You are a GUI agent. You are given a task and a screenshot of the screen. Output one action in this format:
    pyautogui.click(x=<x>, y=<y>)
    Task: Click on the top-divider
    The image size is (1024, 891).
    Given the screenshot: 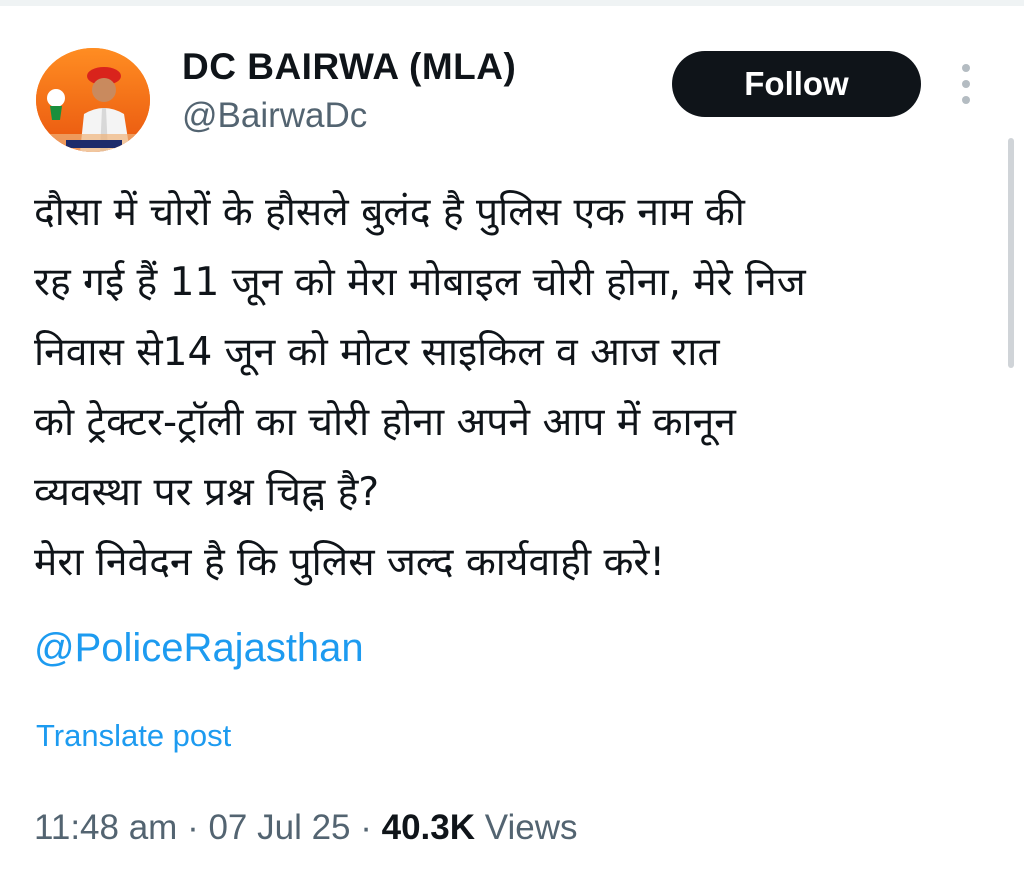 What is the action you would take?
    pyautogui.click(x=512, y=3)
    